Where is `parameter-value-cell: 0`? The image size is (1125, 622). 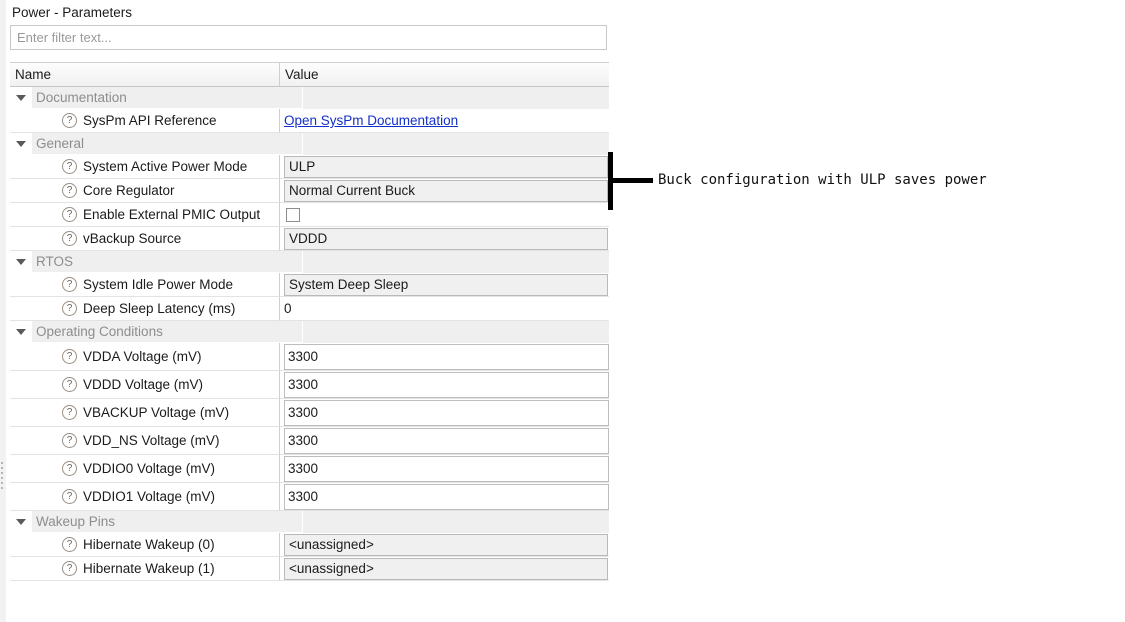 parameter-value-cell: 0 is located at coordinates (444, 309).